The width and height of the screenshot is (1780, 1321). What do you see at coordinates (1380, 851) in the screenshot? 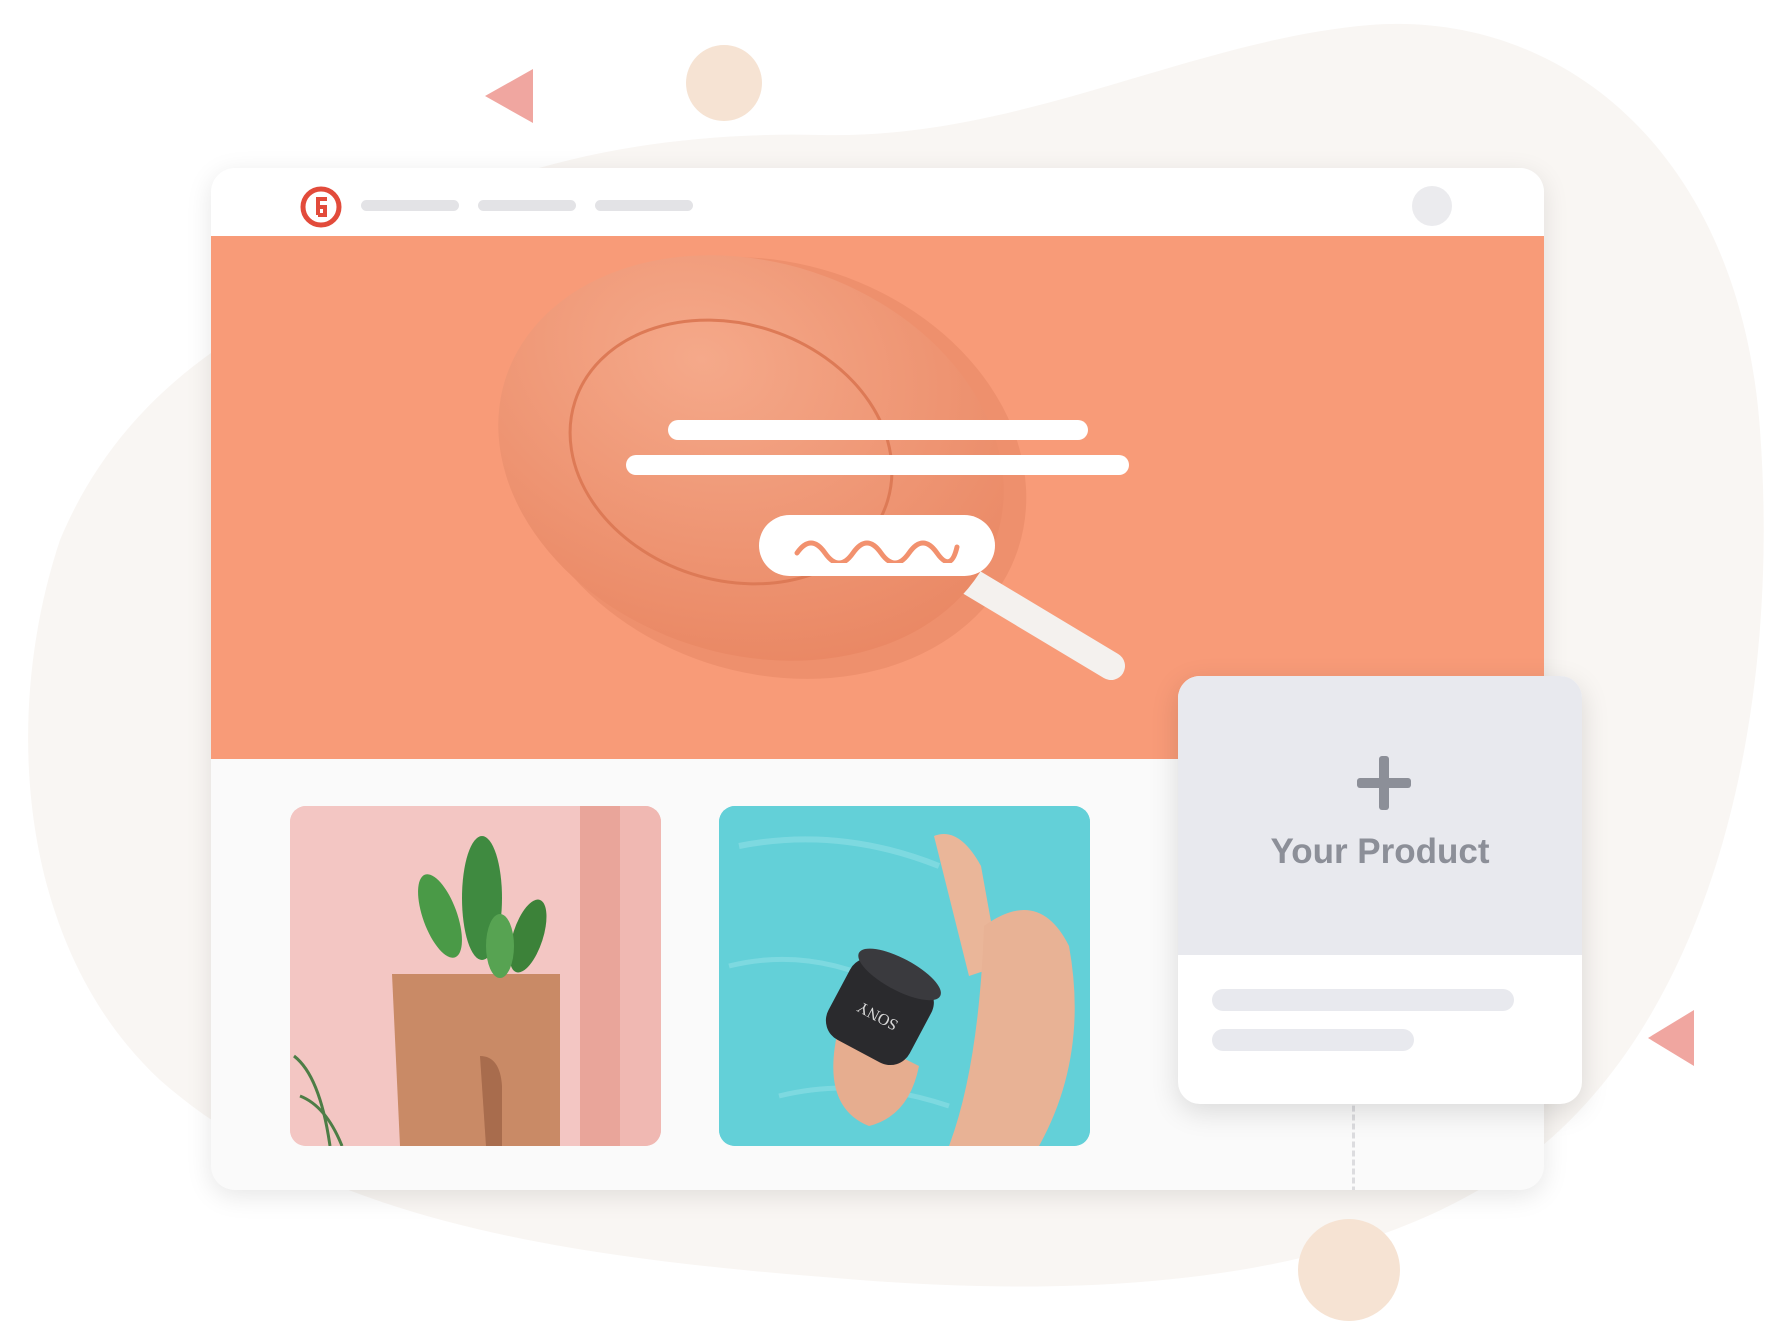
I see `add-product-label: Your Product` at bounding box center [1380, 851].